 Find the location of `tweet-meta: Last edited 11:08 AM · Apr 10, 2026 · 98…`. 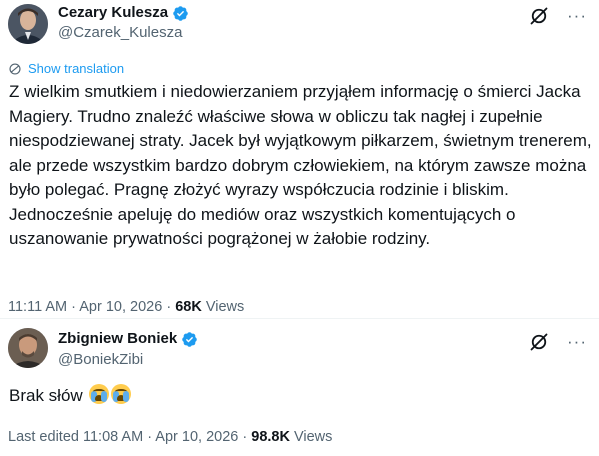

tweet-meta: Last edited 11:08 AM · Apr 10, 2026 · 98… is located at coordinates (170, 437).